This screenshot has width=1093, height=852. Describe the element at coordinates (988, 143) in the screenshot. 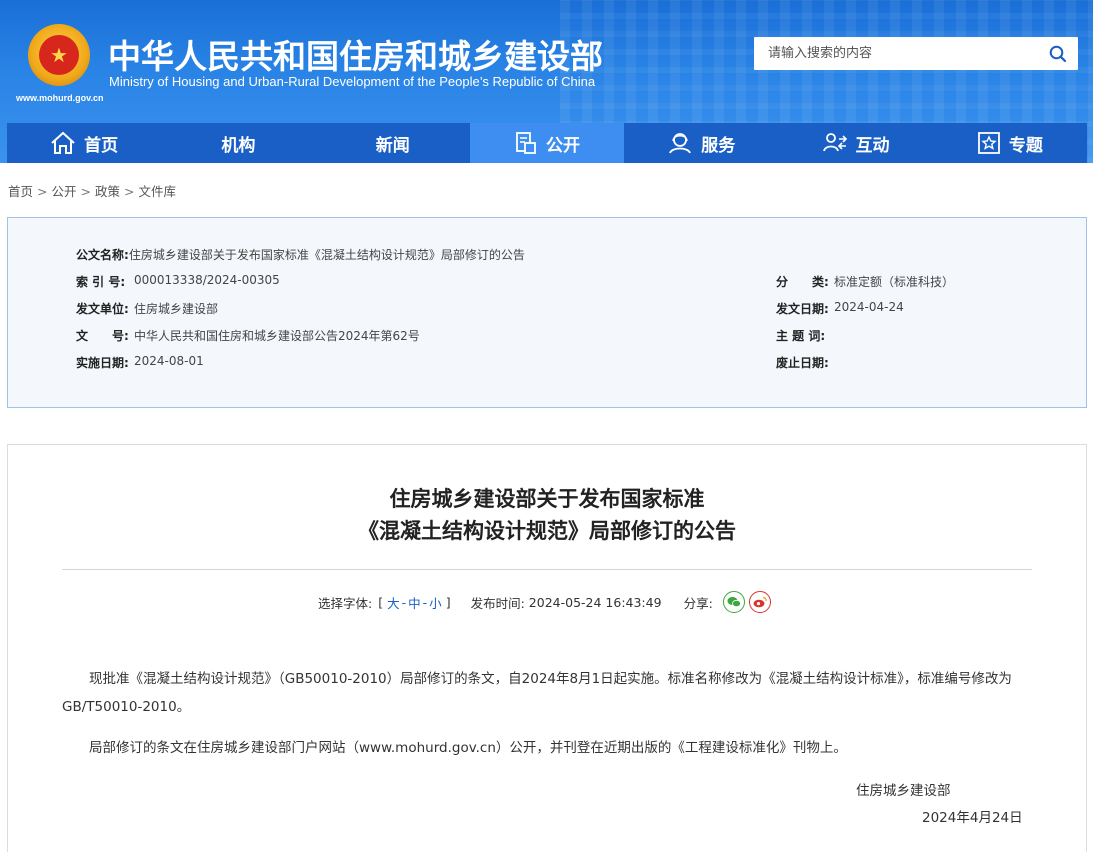

I see `star-icon` at that location.